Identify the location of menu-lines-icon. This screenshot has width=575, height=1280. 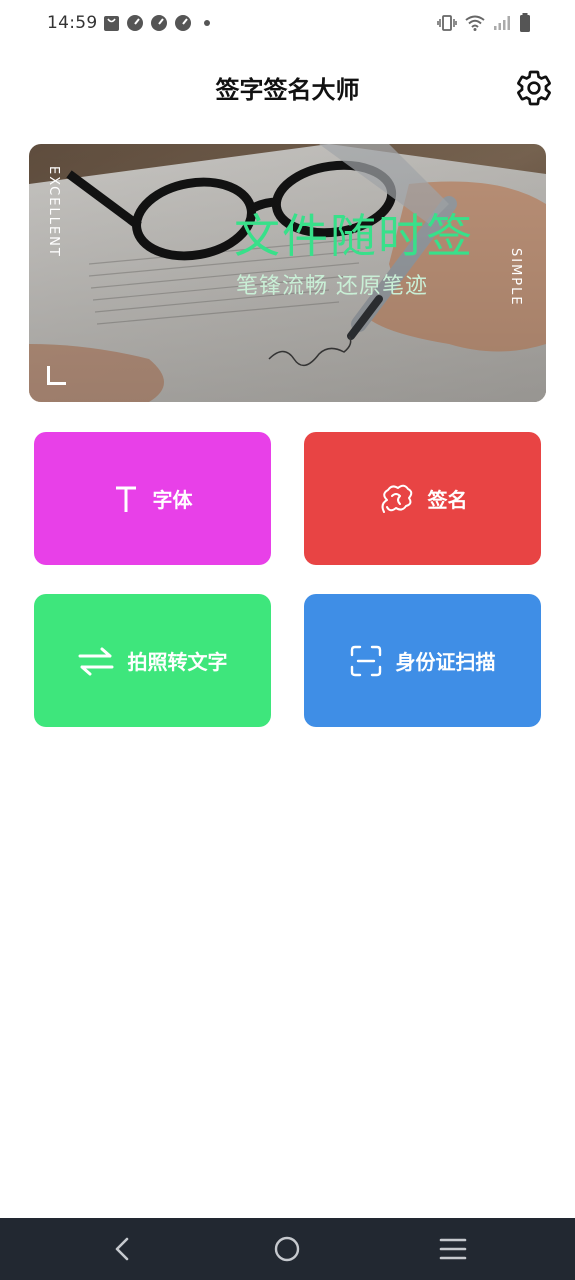
(453, 1249).